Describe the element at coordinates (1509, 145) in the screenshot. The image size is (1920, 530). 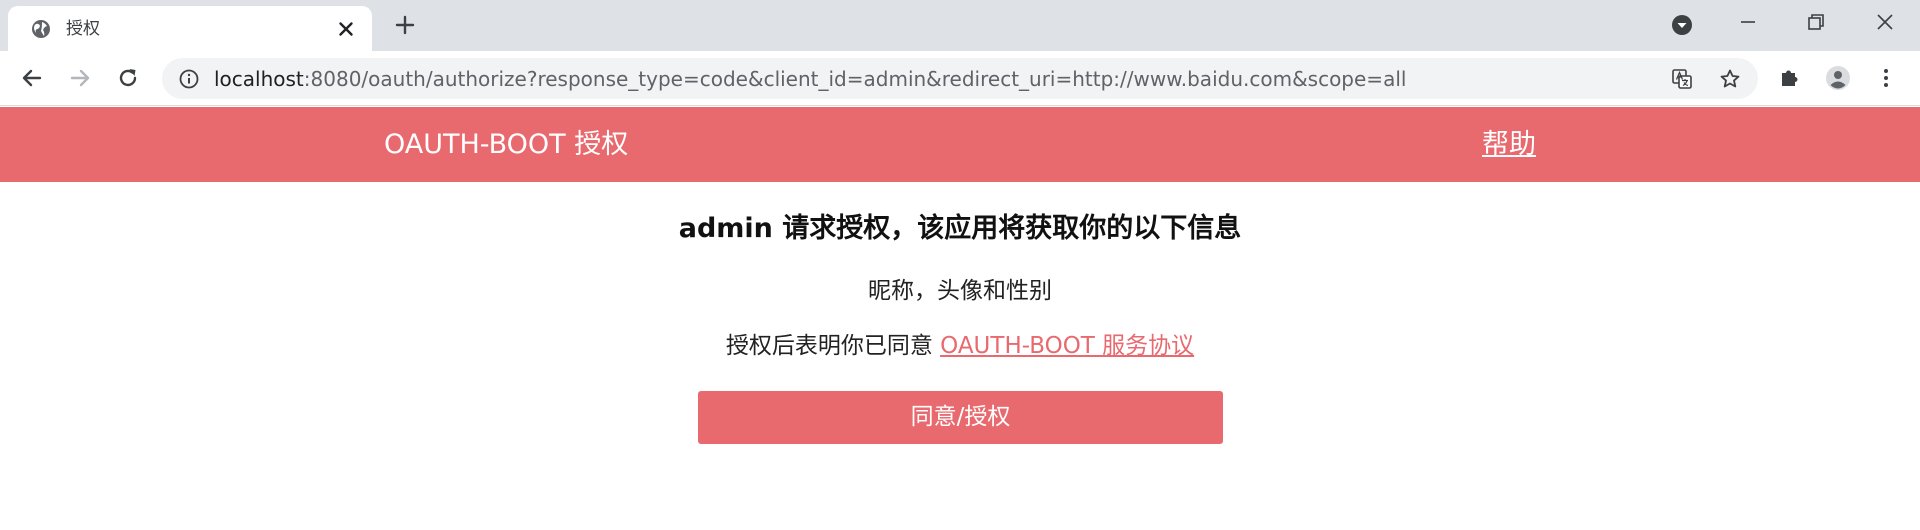
I see `help-link: 帮助` at that location.